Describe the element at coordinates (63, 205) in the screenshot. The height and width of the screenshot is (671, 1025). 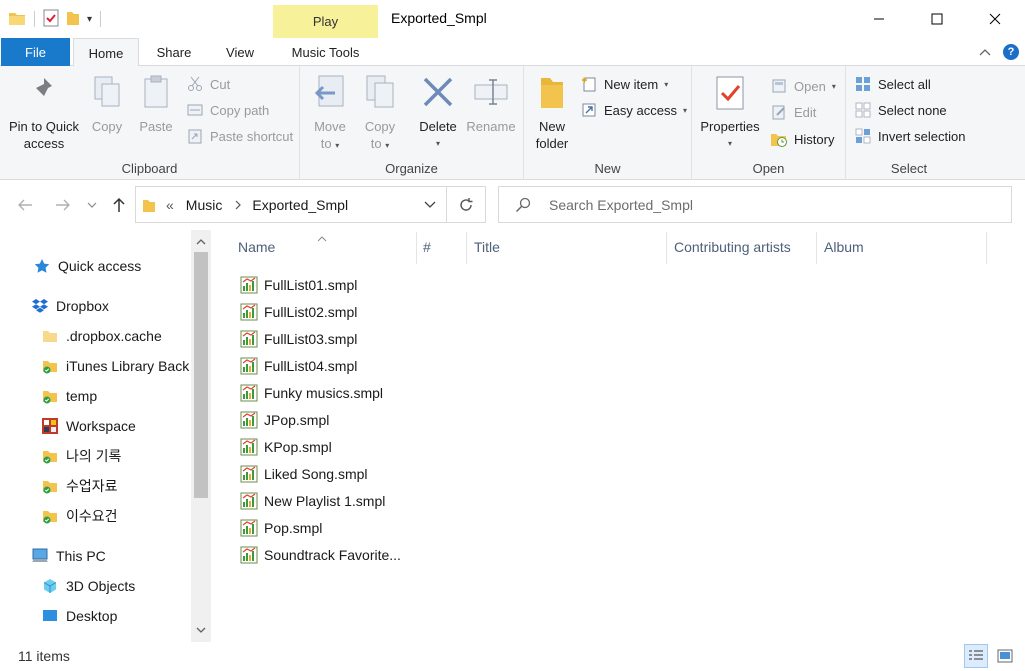
I see `forward-arrow-icon` at that location.